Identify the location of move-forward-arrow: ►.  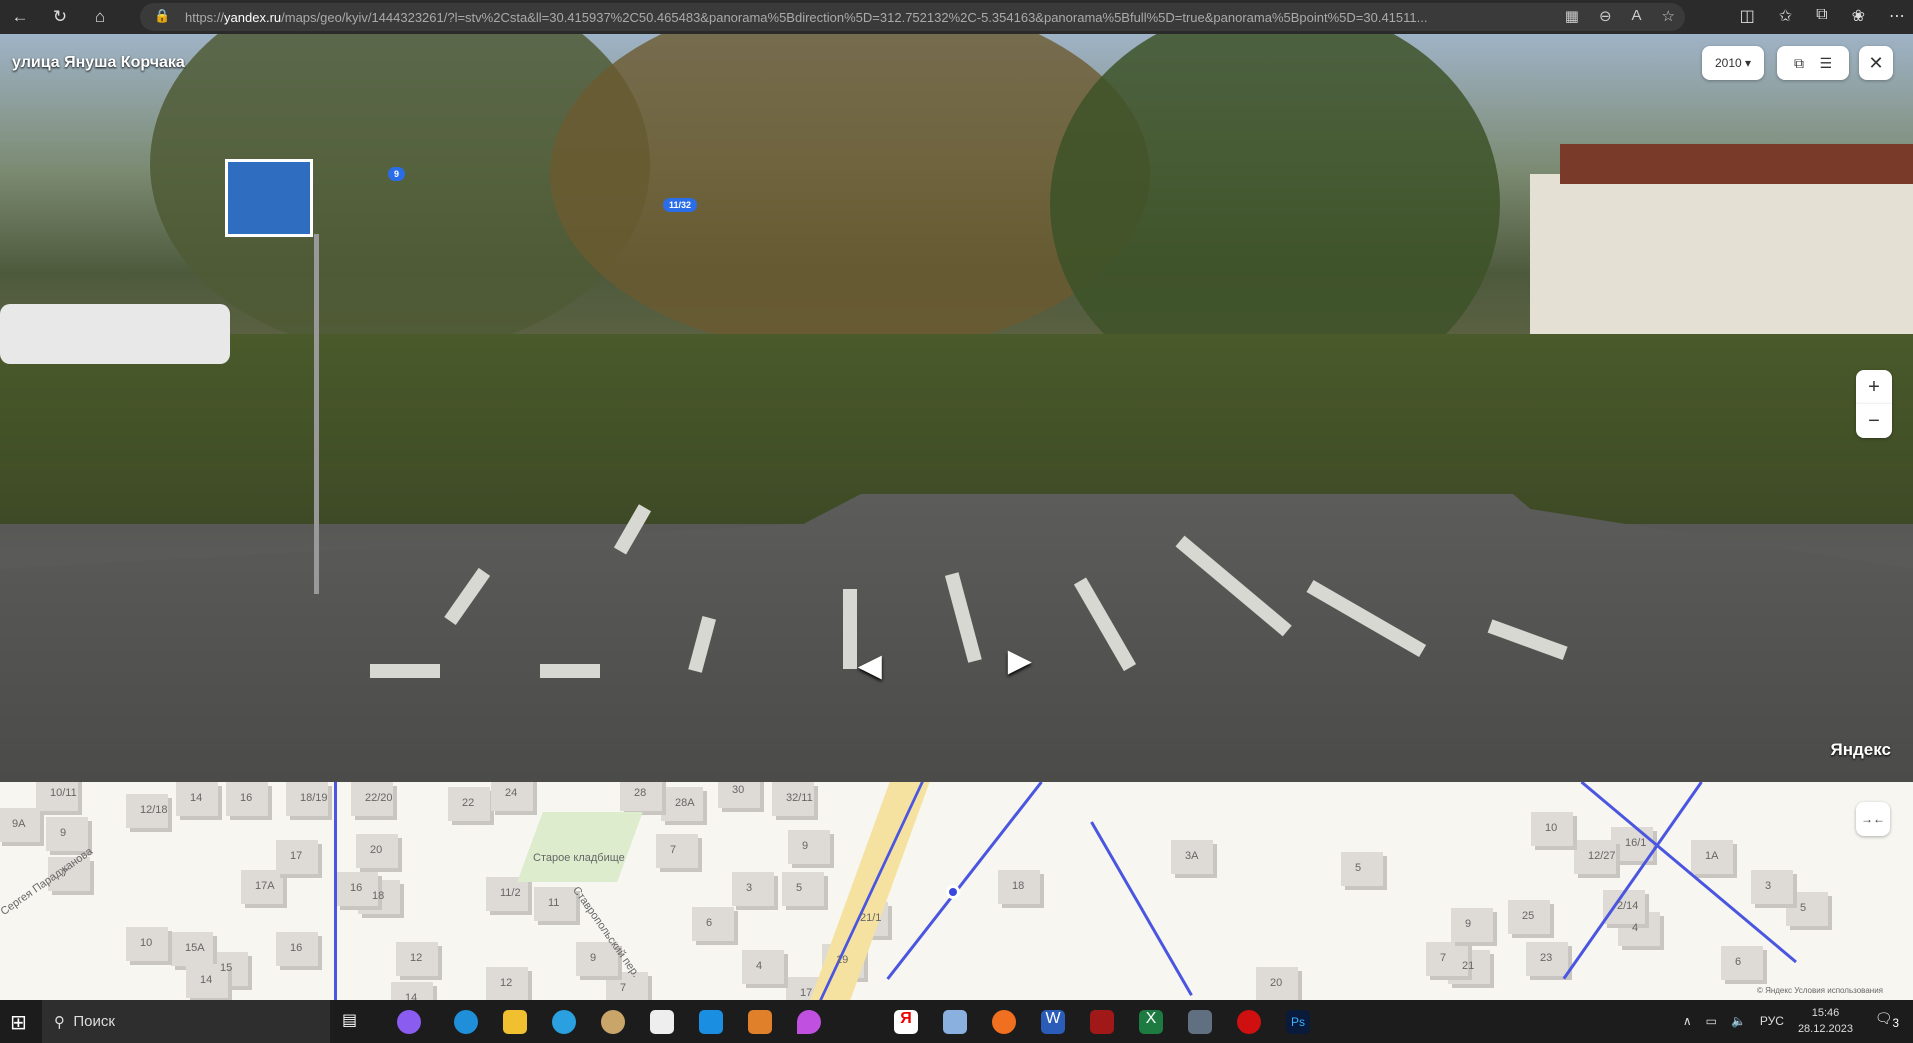
(1020, 661).